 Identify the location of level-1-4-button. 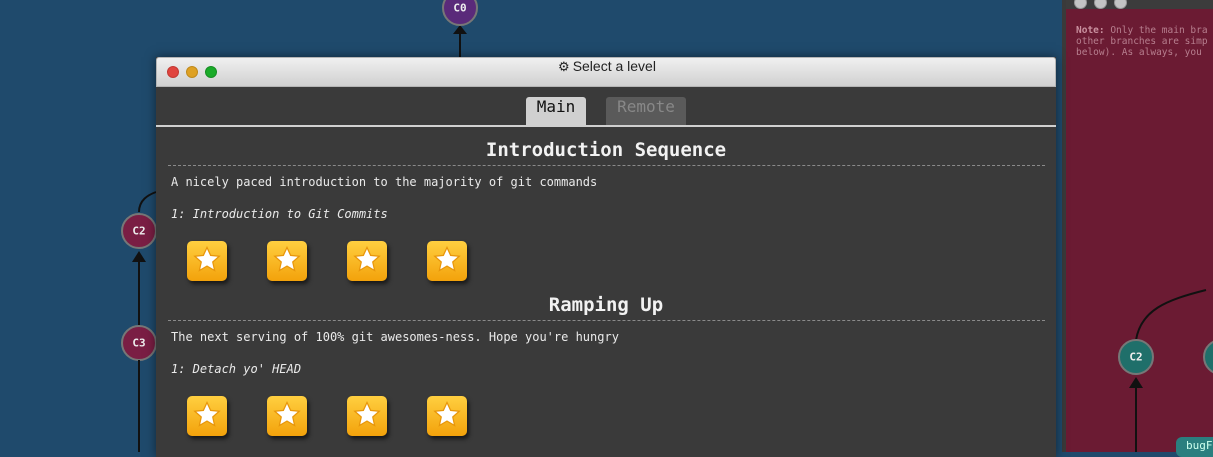
(447, 261).